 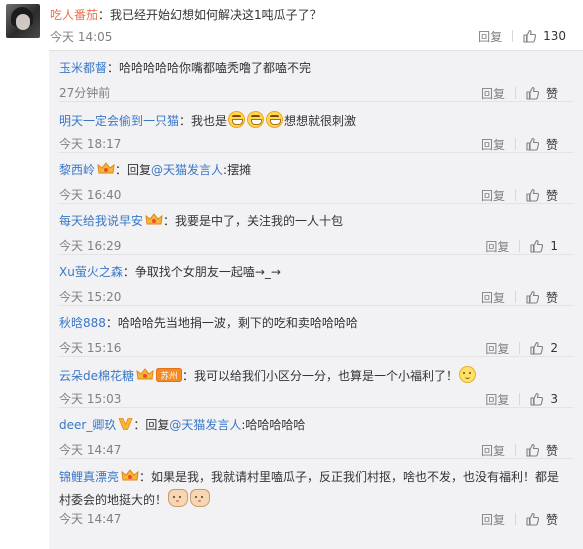 What do you see at coordinates (119, 121) in the screenshot?
I see `author-name: 明天一定会偷到一只猫` at bounding box center [119, 121].